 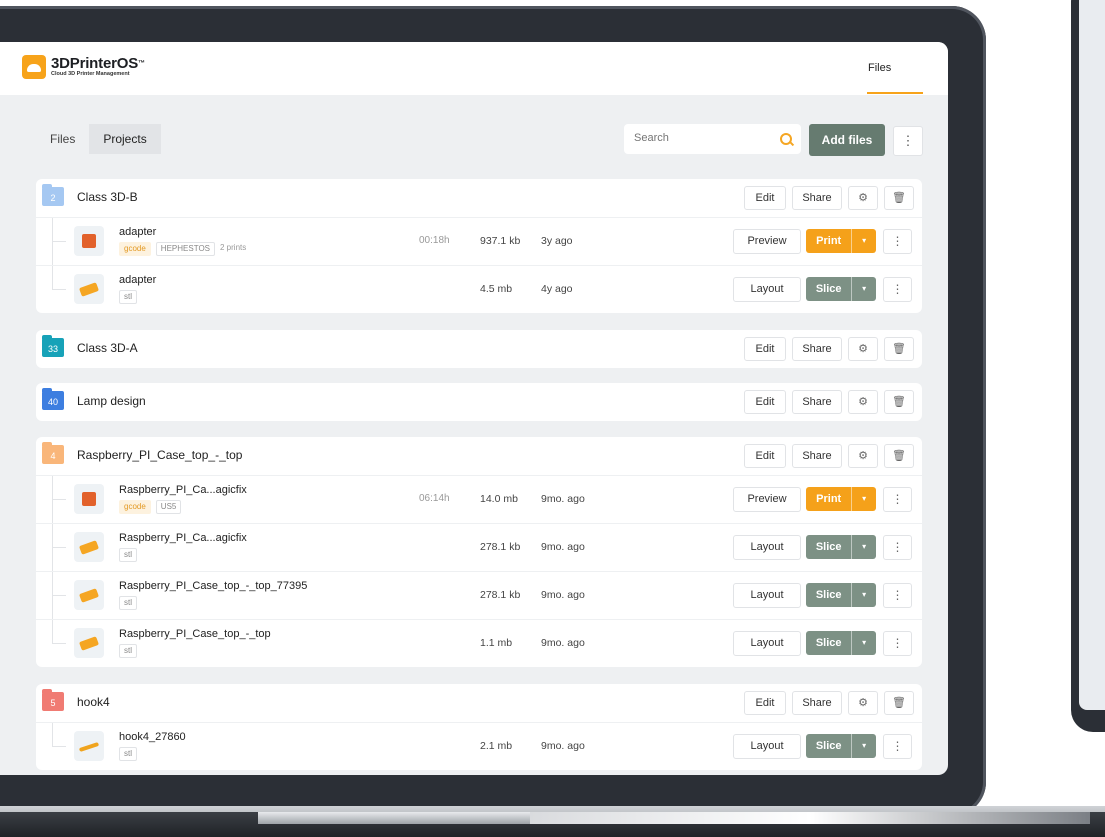 What do you see at coordinates (83, 67) in the screenshot?
I see `brand-logo: 3DPrinterOS™ Cloud 3D Printer Management` at bounding box center [83, 67].